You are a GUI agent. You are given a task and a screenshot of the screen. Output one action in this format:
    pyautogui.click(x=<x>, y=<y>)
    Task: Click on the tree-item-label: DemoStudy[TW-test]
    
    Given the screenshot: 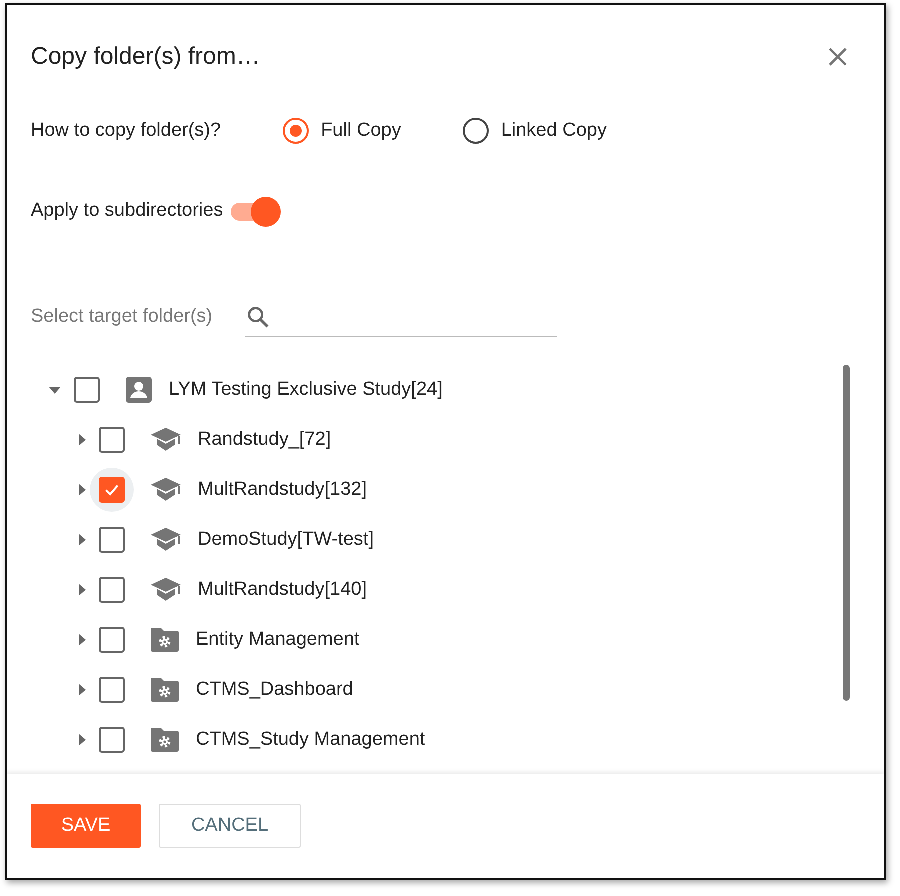 What is the action you would take?
    pyautogui.click(x=286, y=540)
    